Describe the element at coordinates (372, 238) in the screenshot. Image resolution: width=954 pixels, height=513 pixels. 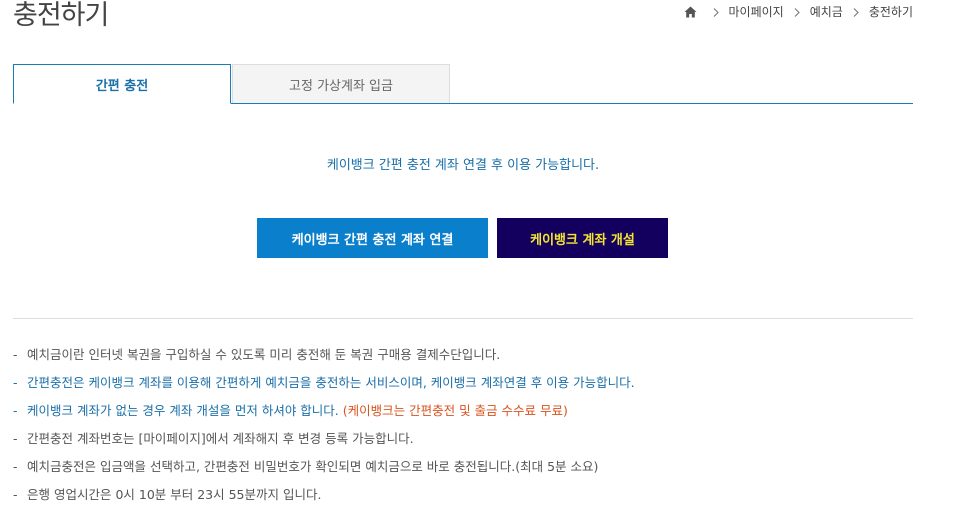
I see `connect-account-button: 케이뱅크 간편 충전 계좌 연결` at that location.